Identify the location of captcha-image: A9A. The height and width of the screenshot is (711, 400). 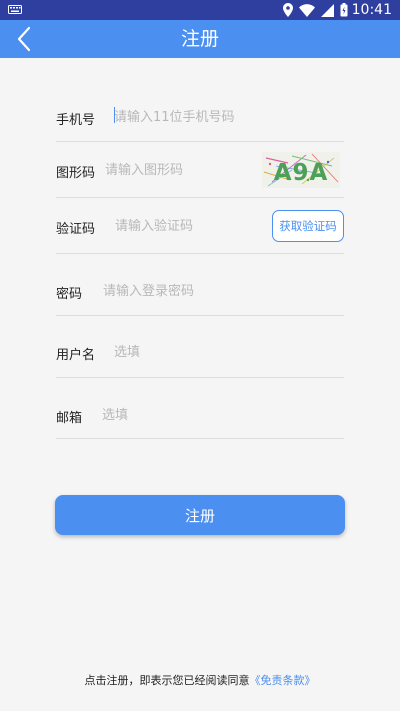
(301, 170).